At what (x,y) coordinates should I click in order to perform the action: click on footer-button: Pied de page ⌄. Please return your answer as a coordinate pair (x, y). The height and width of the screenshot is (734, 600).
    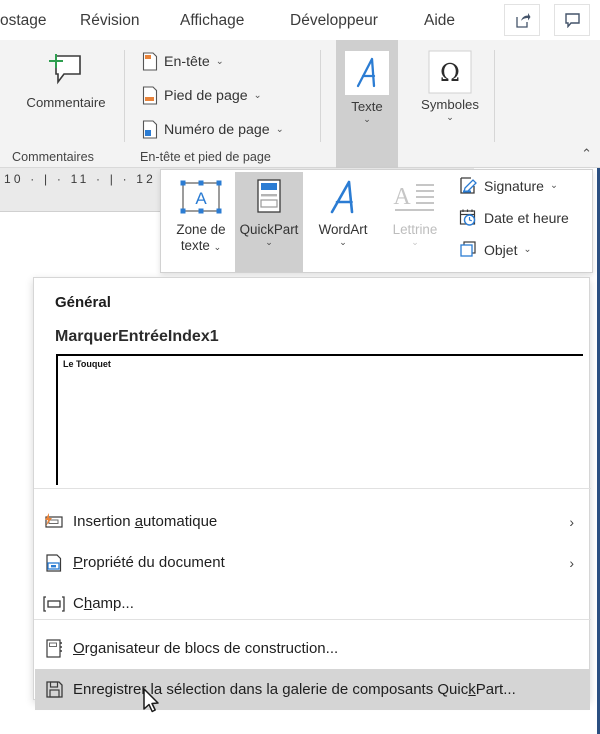
    Looking at the image, I should click on (202, 95).